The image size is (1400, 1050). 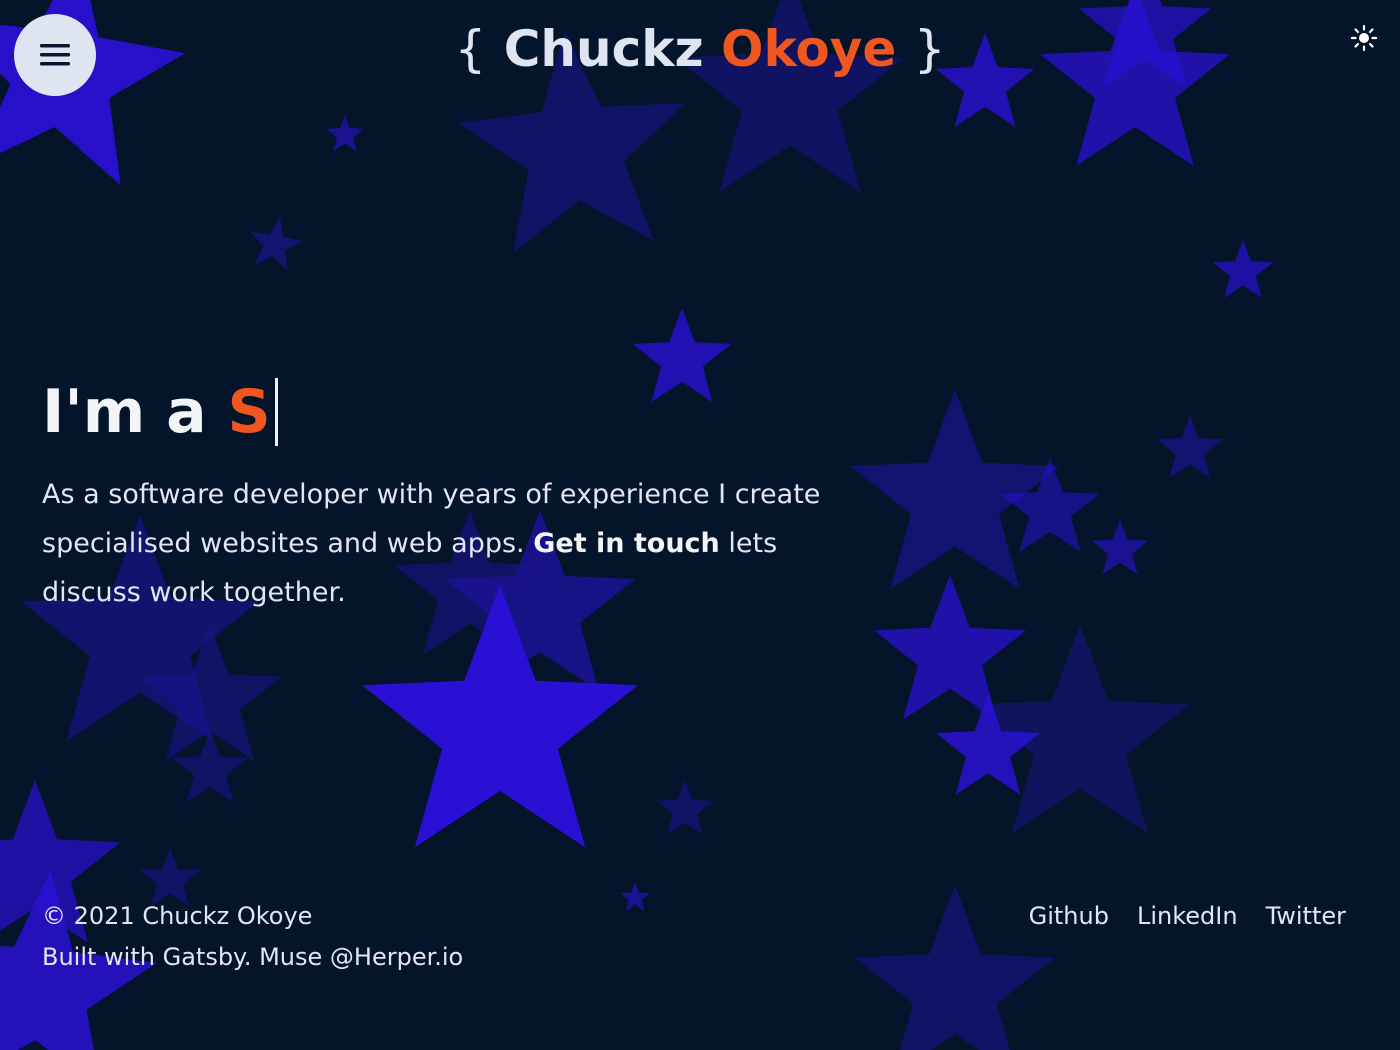 What do you see at coordinates (470, 49) in the screenshot?
I see `logo-open-brace: {` at bounding box center [470, 49].